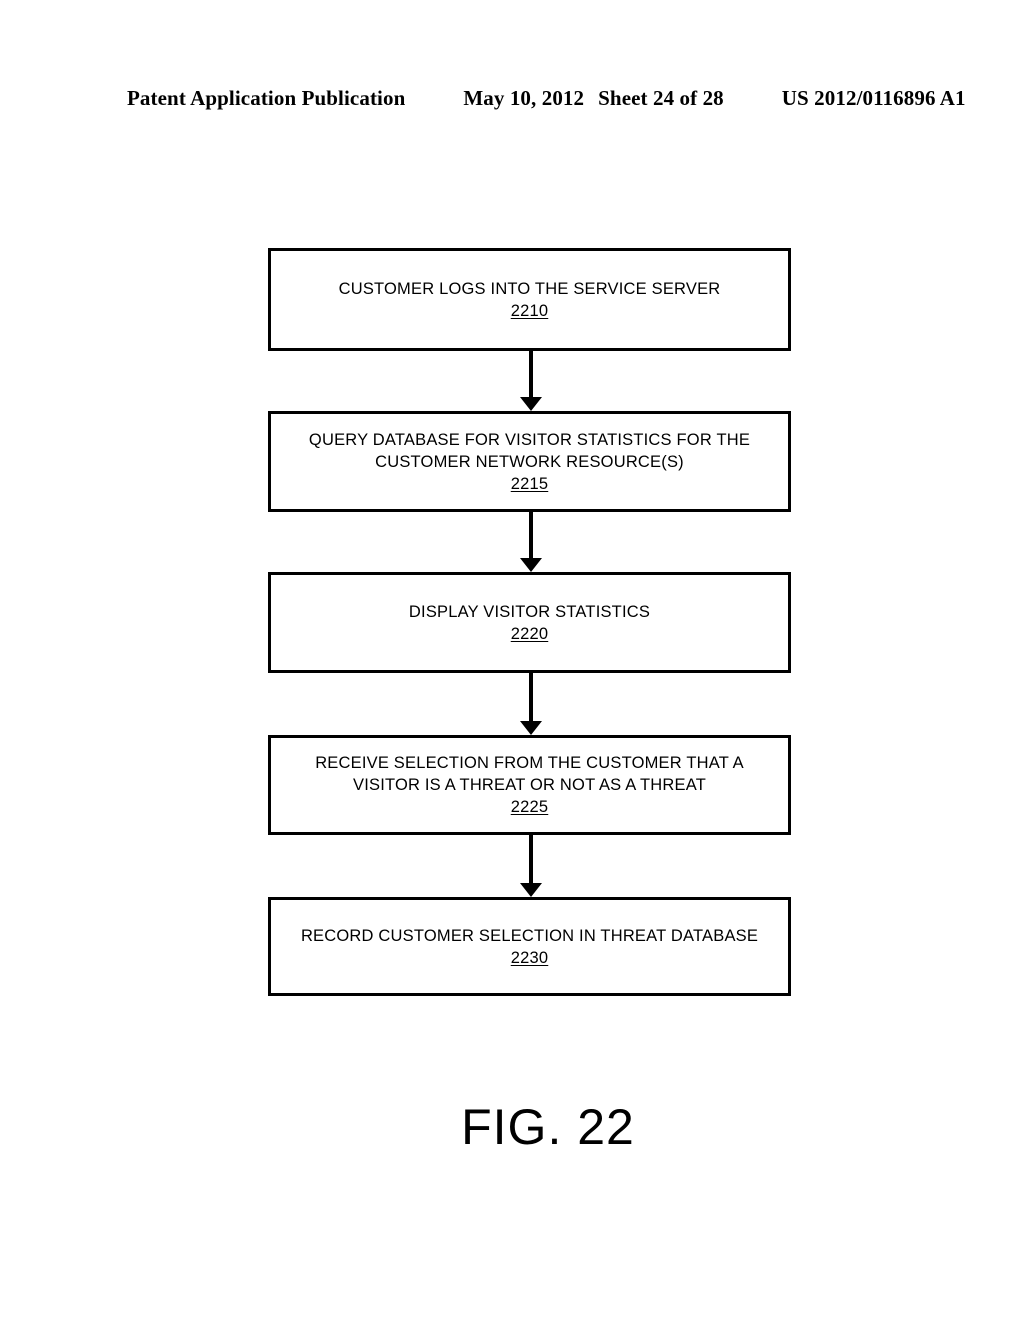 The height and width of the screenshot is (1320, 1024). I want to click on flow-node-reference: 2220, so click(529, 633).